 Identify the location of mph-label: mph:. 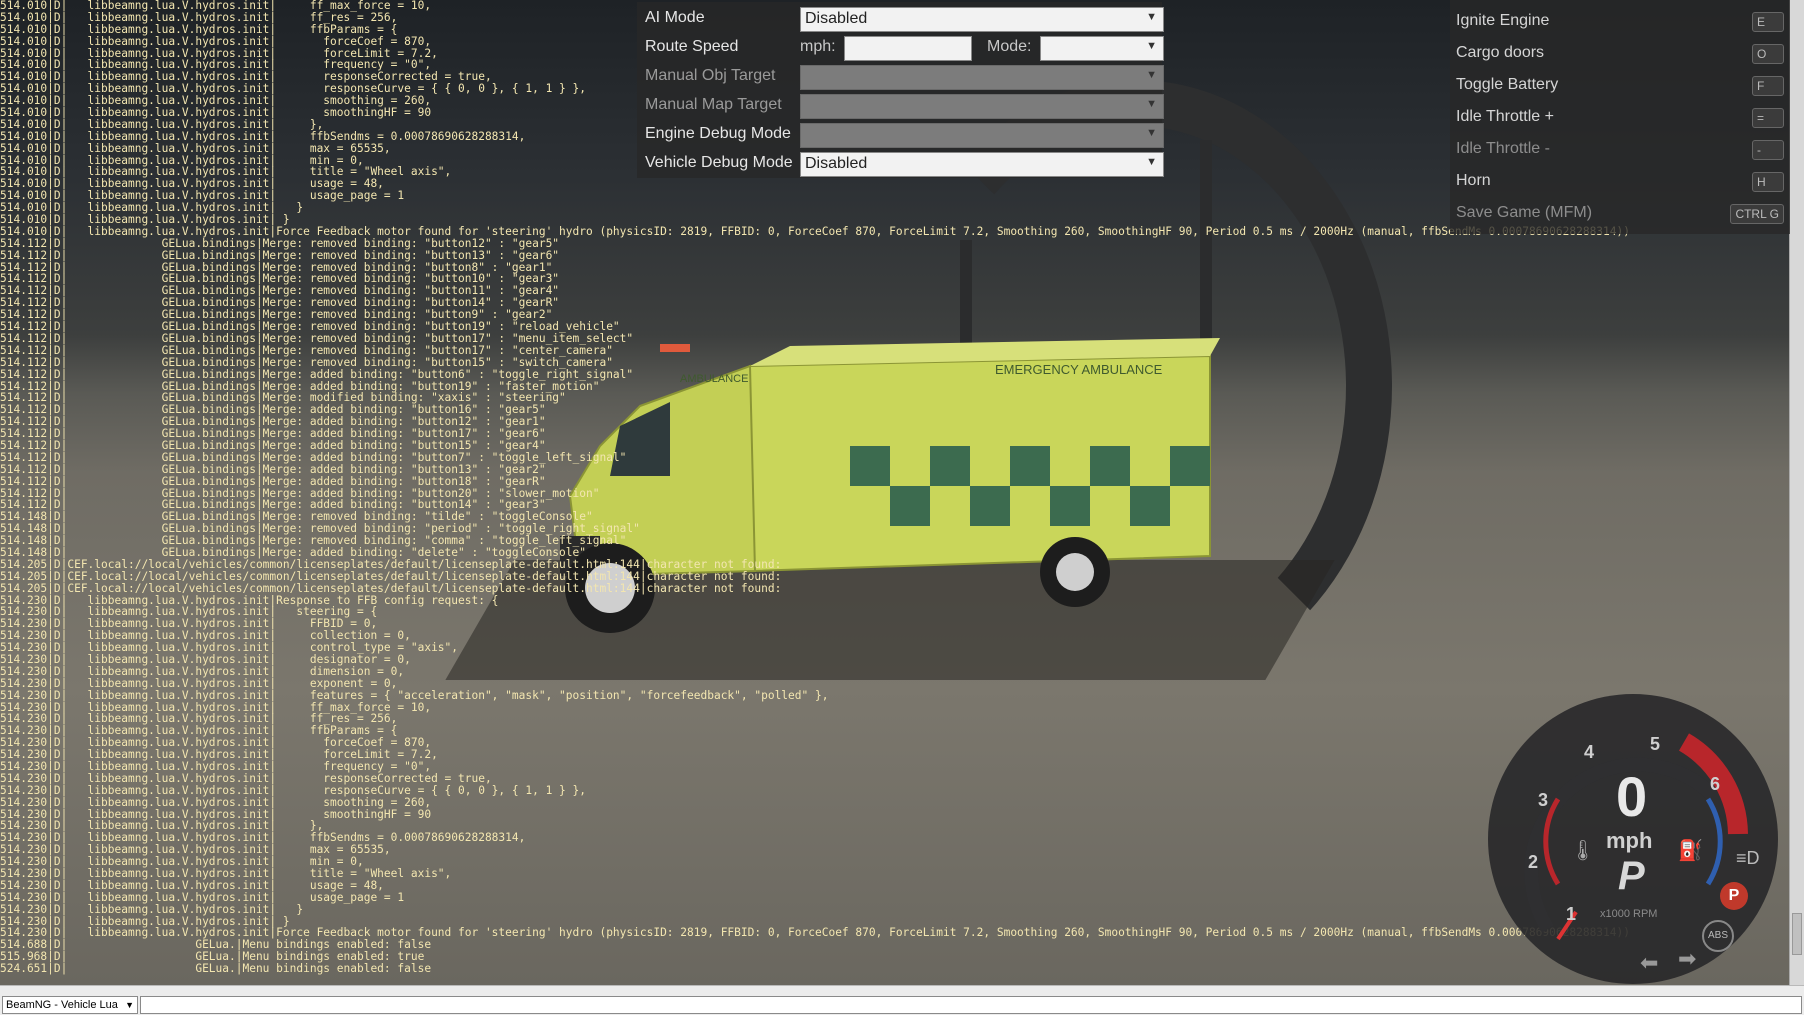
(818, 46).